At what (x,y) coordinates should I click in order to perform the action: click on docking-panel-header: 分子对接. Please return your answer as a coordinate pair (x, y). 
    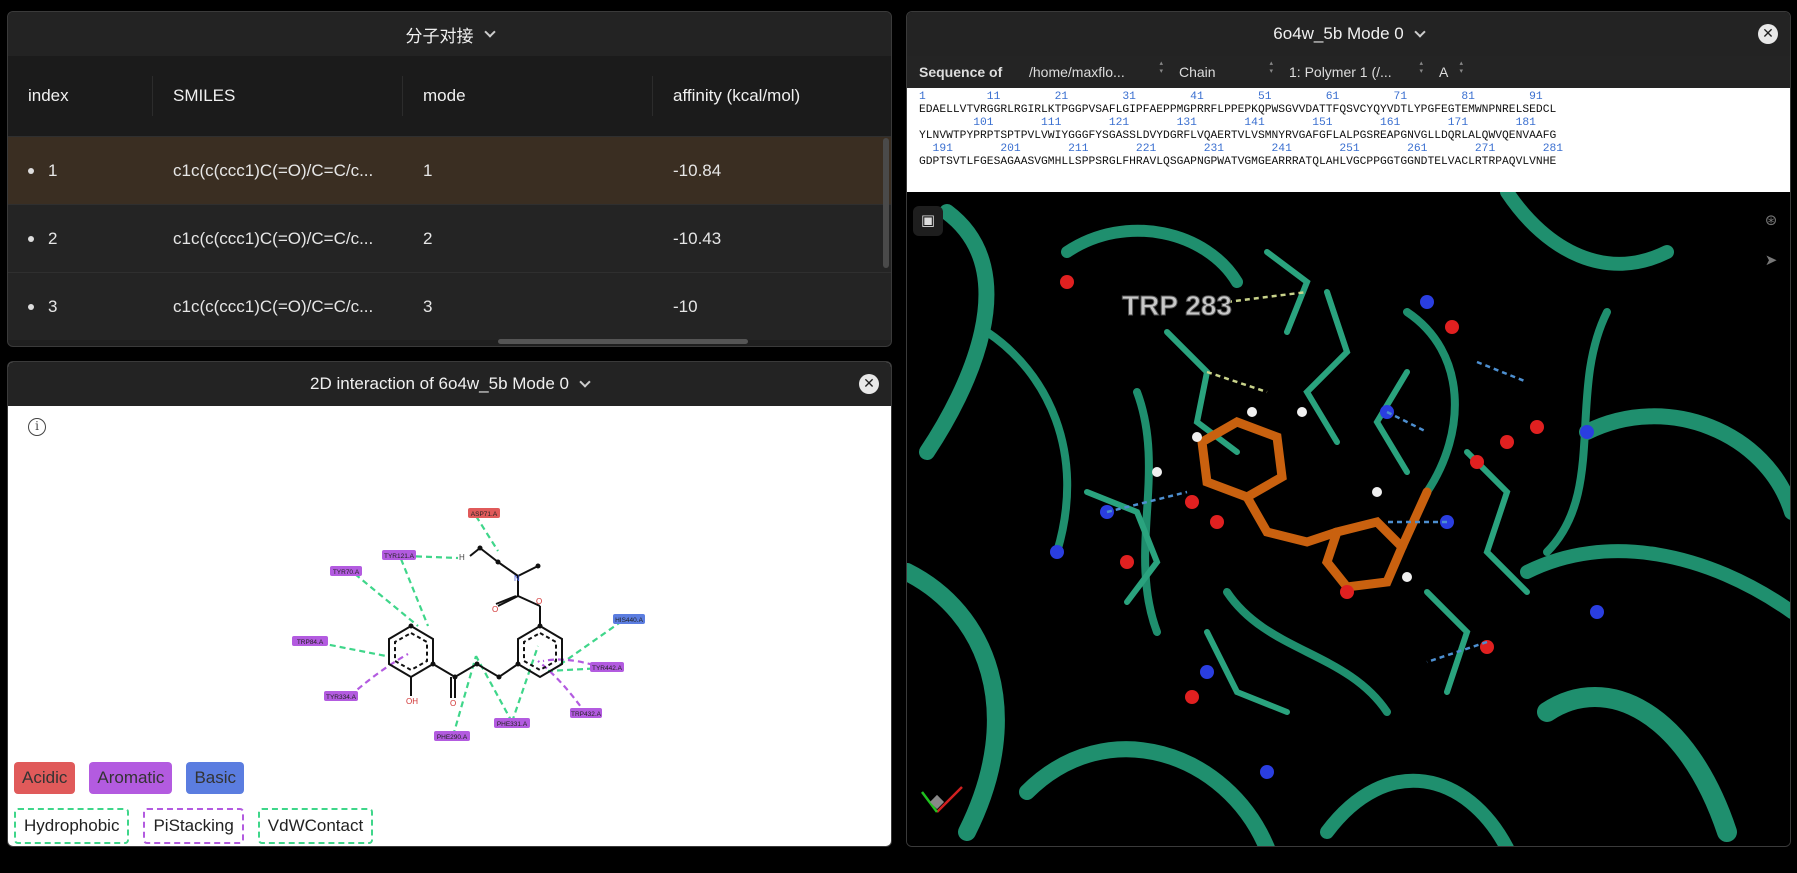
    Looking at the image, I should click on (449, 34).